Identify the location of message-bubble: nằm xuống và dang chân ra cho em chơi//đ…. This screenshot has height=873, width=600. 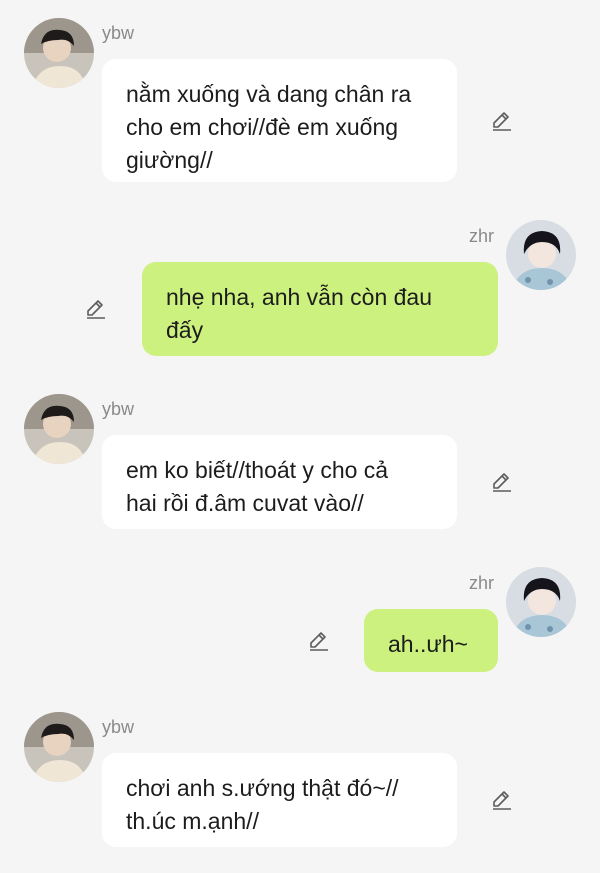
(279, 120).